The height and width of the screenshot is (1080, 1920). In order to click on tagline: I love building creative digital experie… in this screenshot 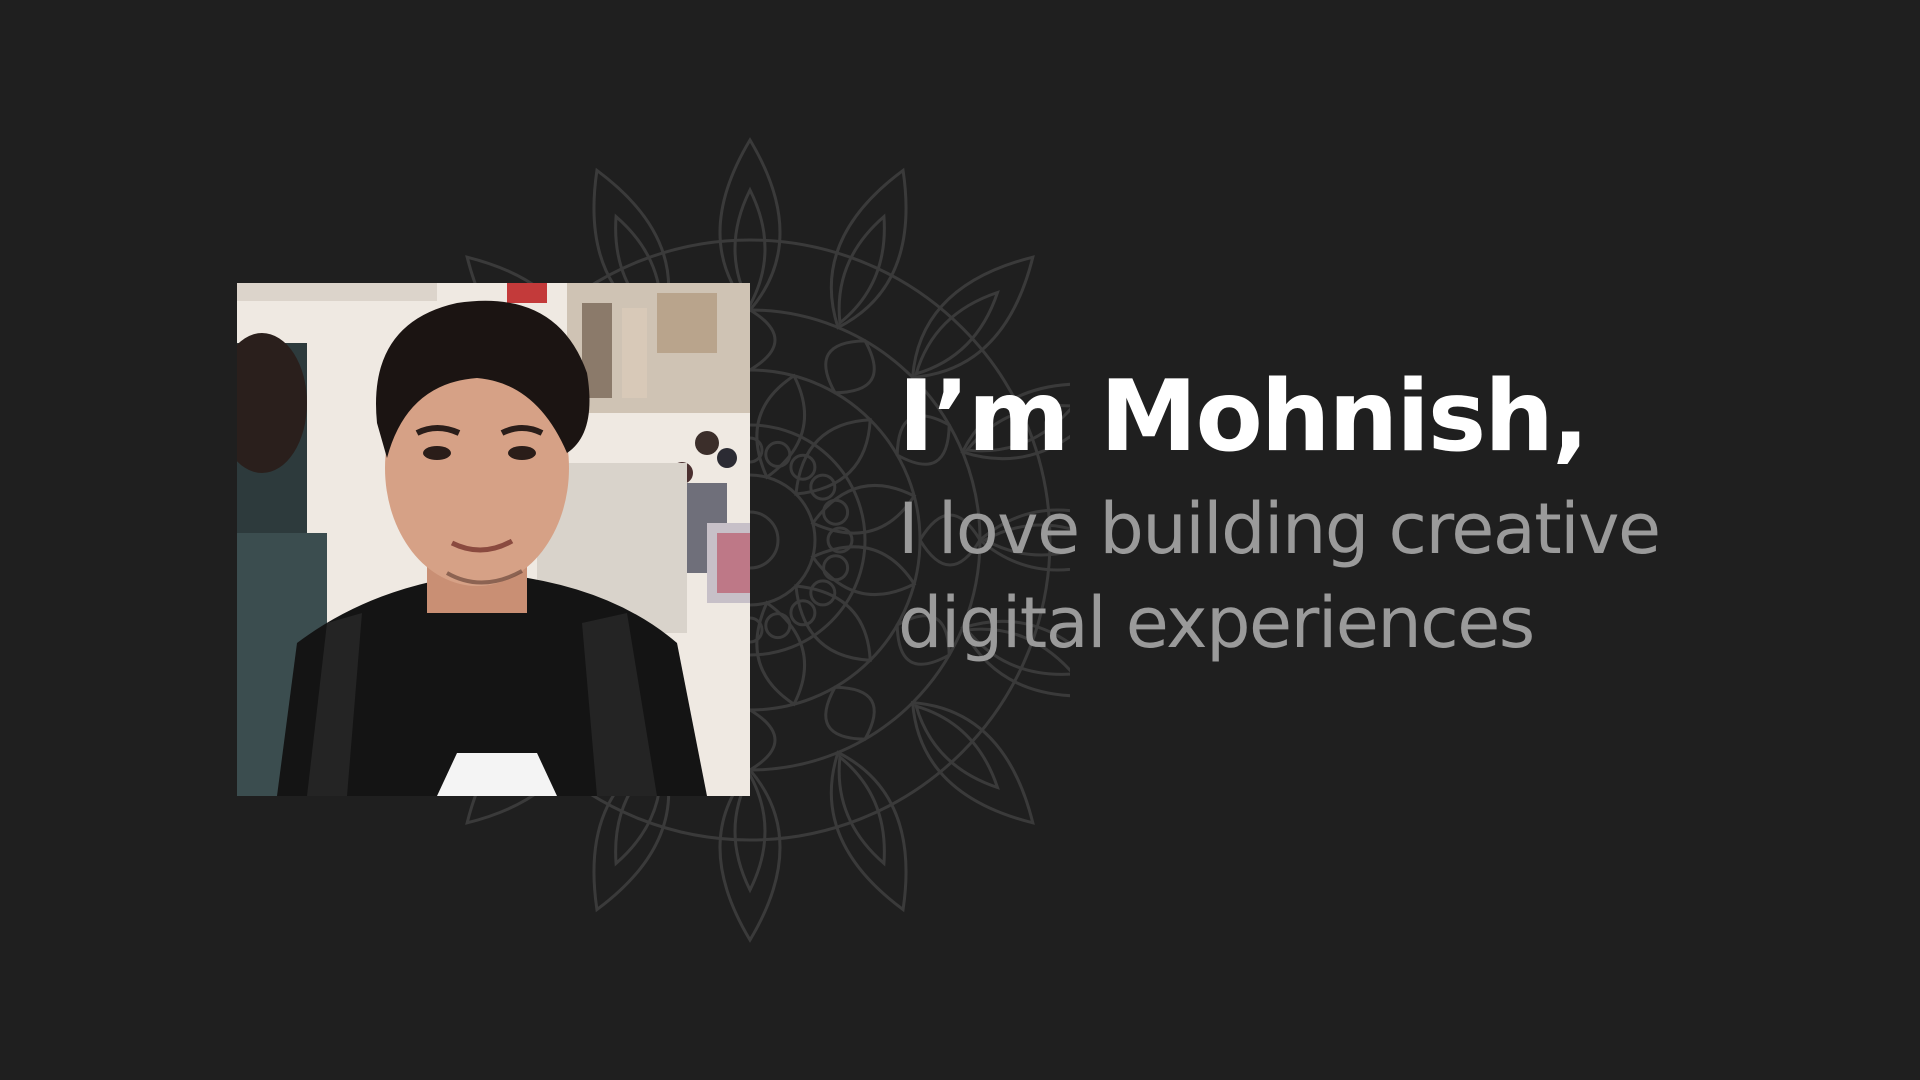, I will do `click(1378, 576)`.